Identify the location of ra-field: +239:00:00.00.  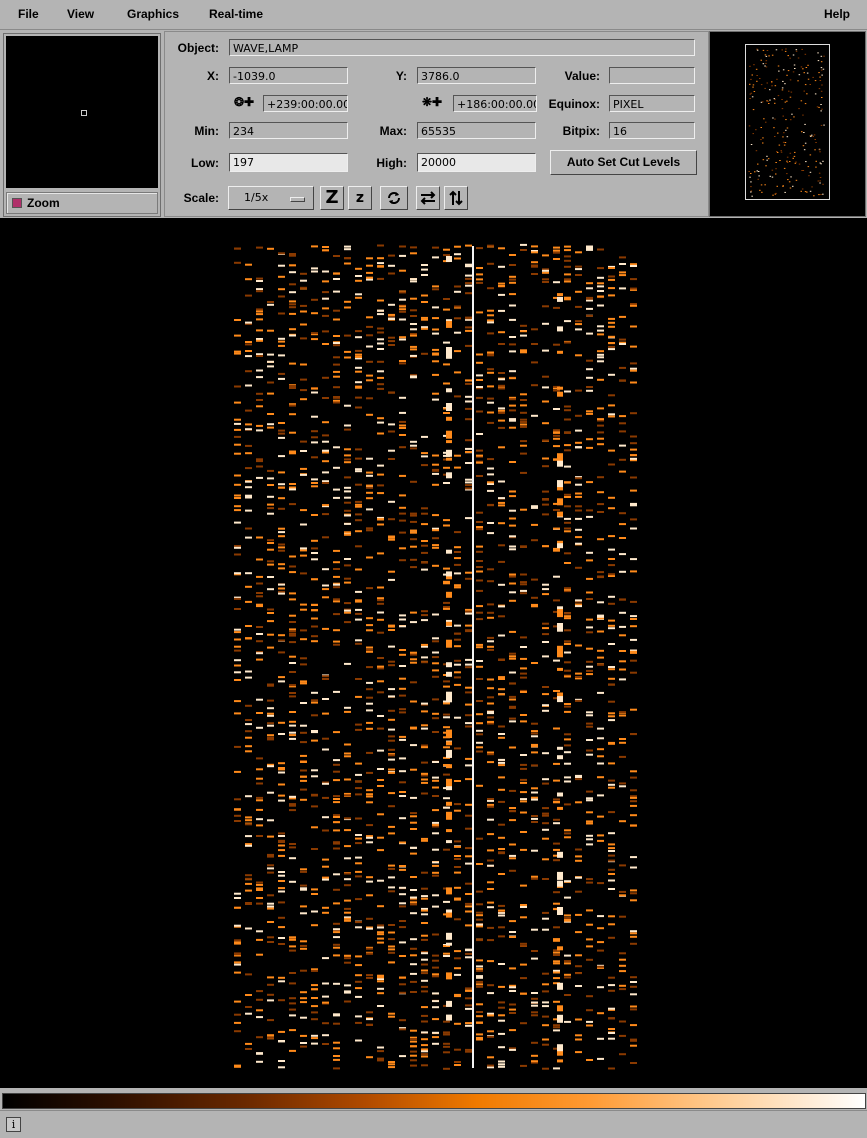
(305, 103).